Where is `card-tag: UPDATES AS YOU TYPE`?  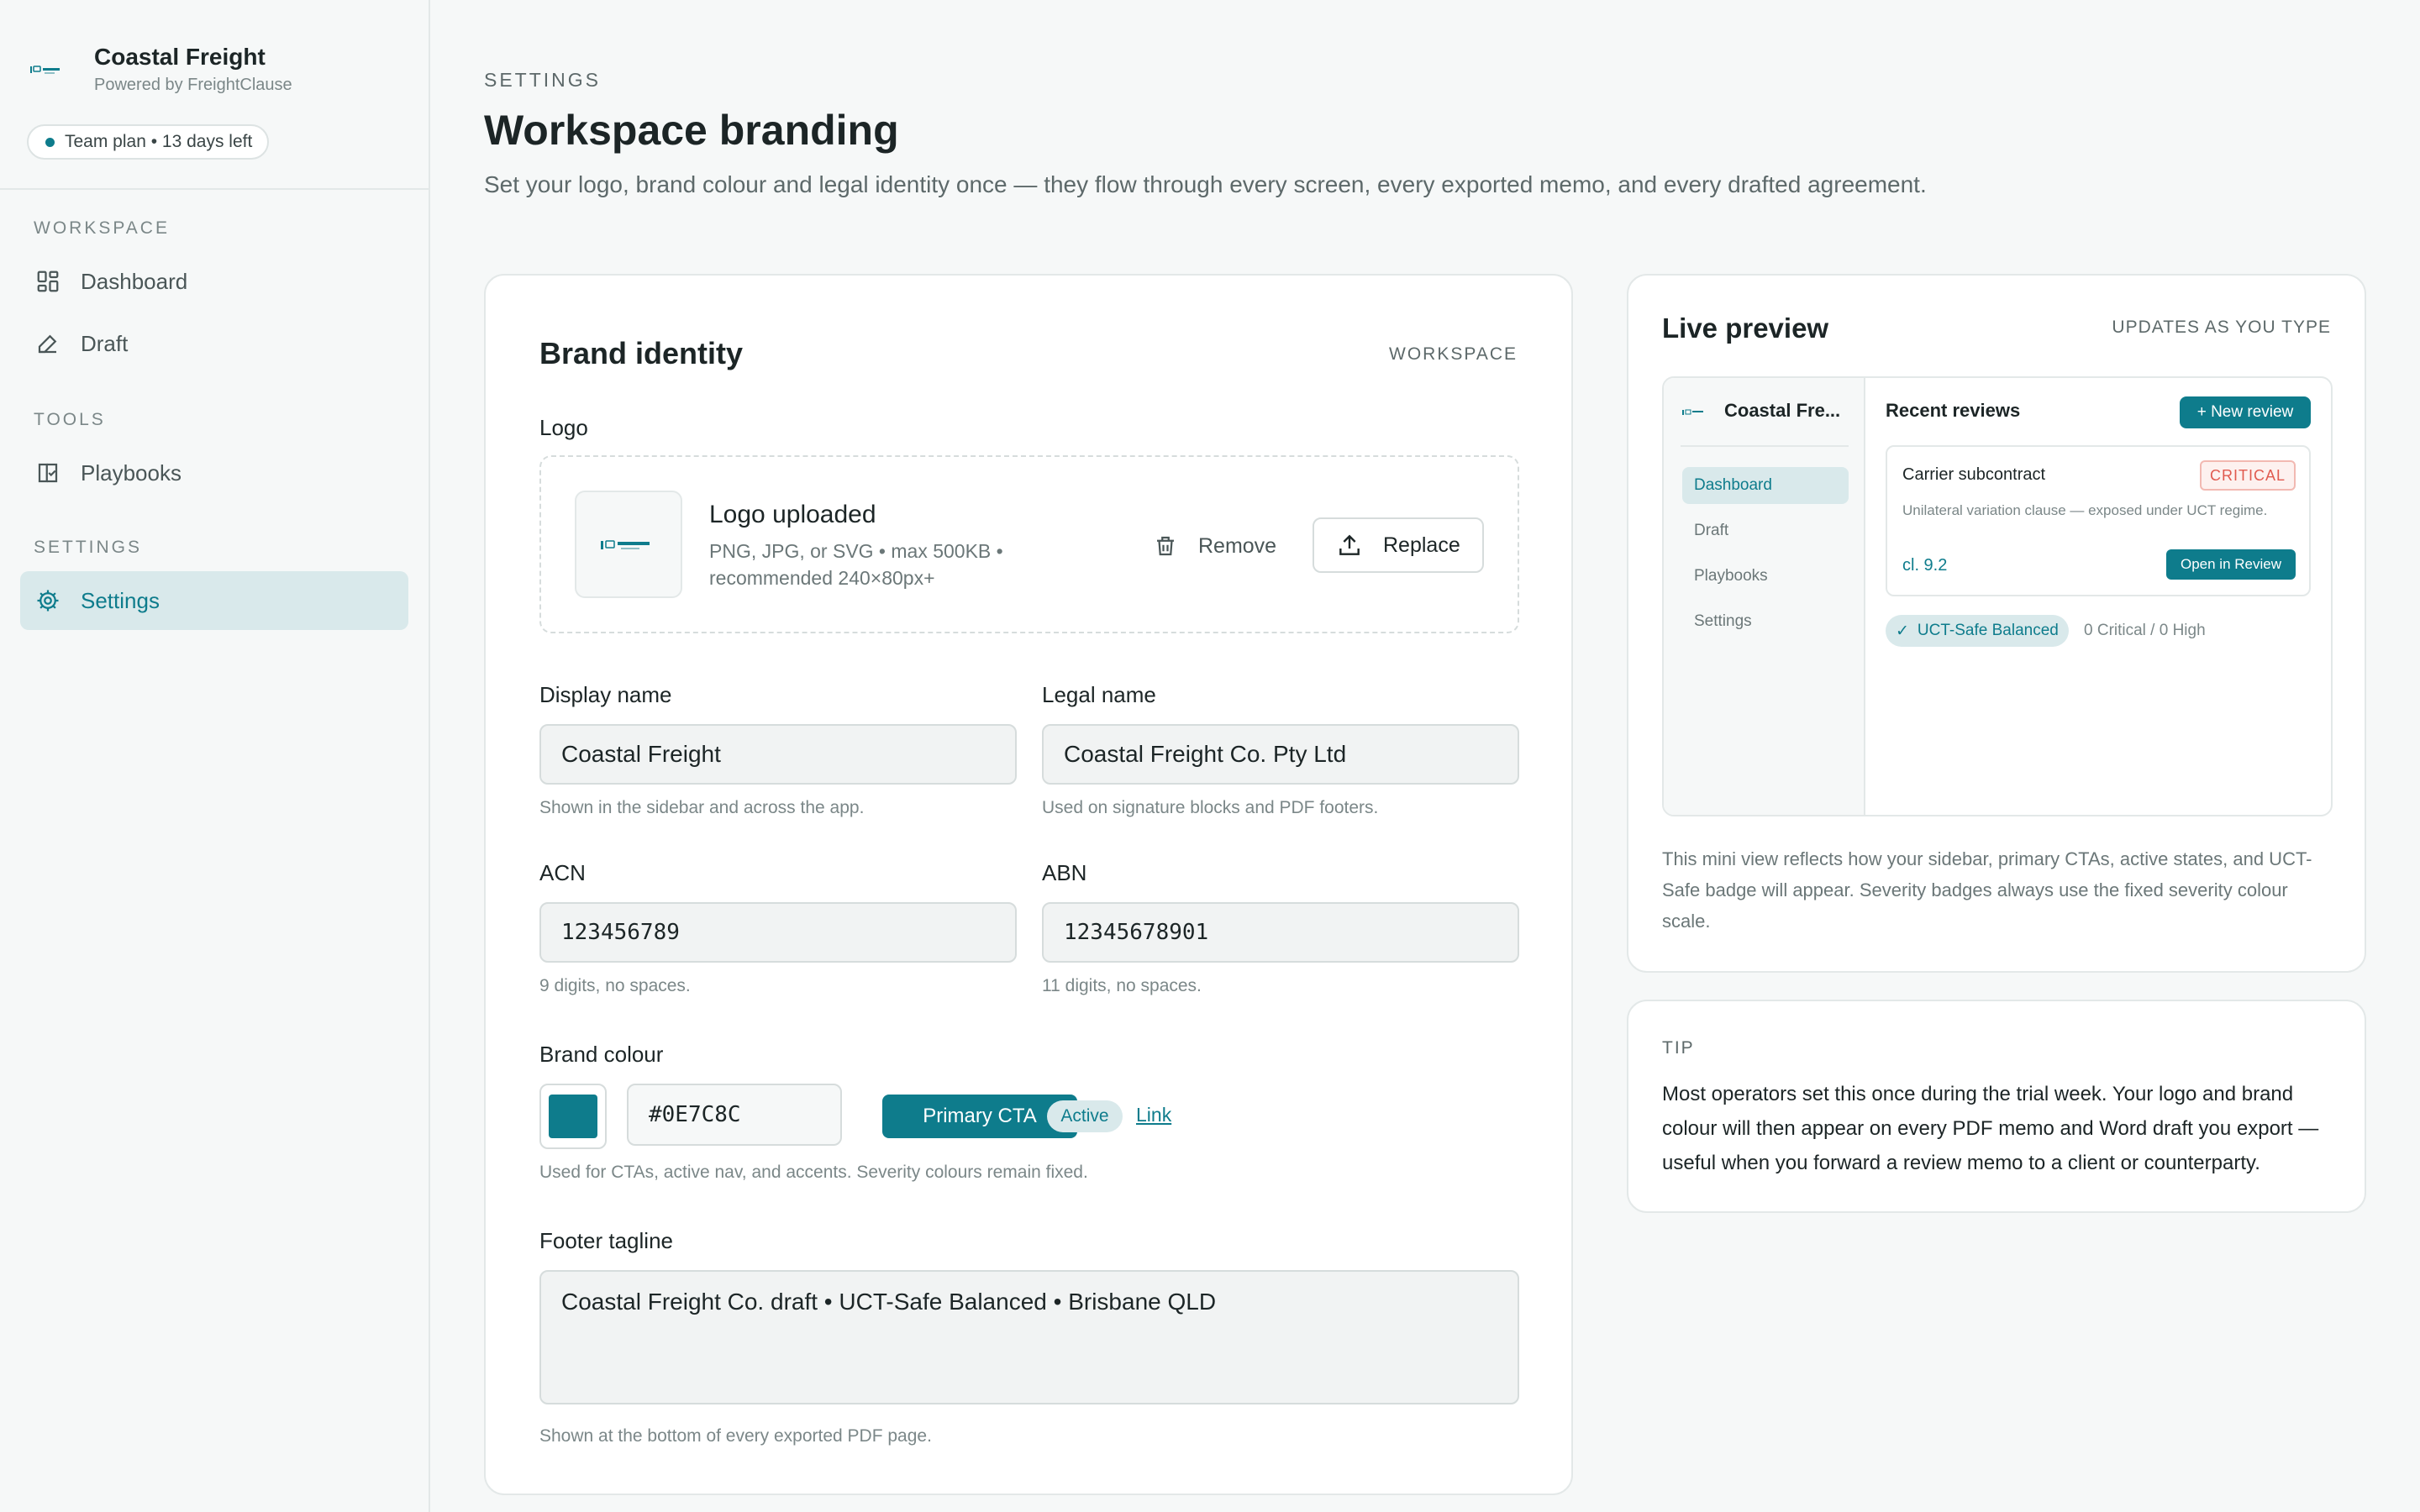
card-tag: UPDATES AS YOU TYPE is located at coordinates (2221, 327).